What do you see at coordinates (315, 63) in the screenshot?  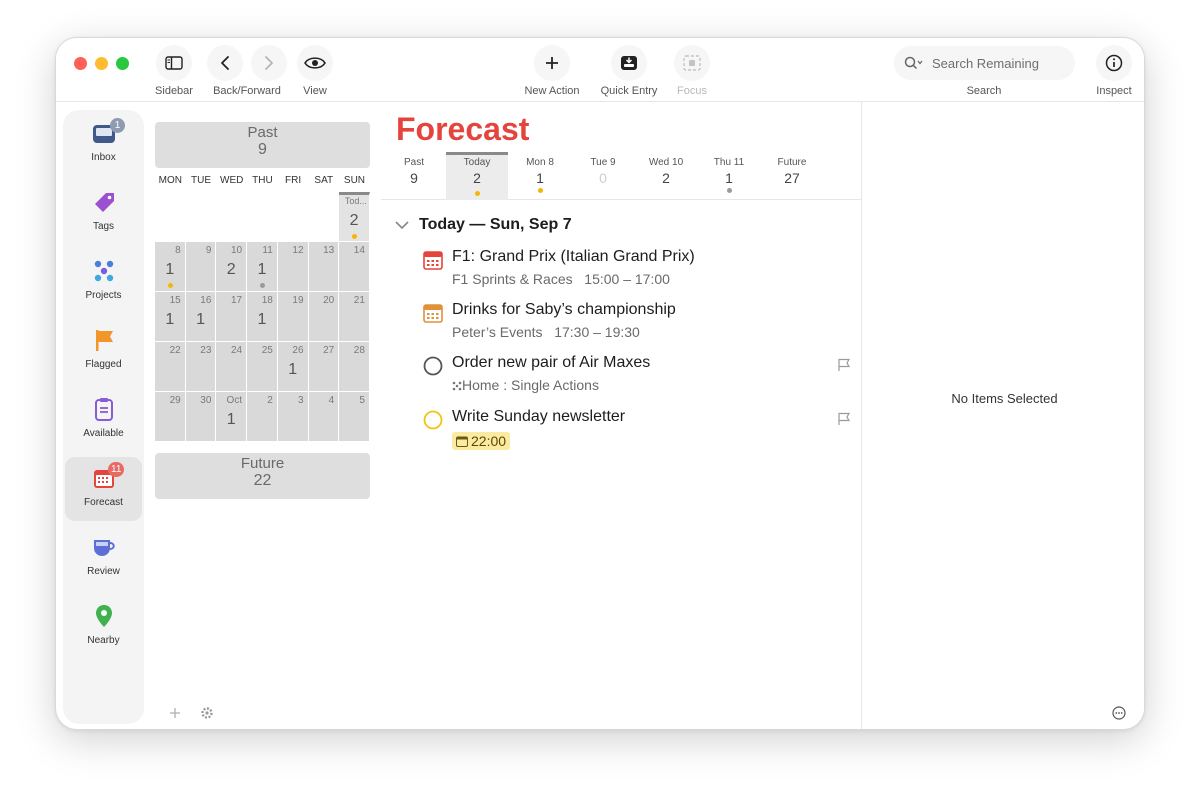 I see `view-button` at bounding box center [315, 63].